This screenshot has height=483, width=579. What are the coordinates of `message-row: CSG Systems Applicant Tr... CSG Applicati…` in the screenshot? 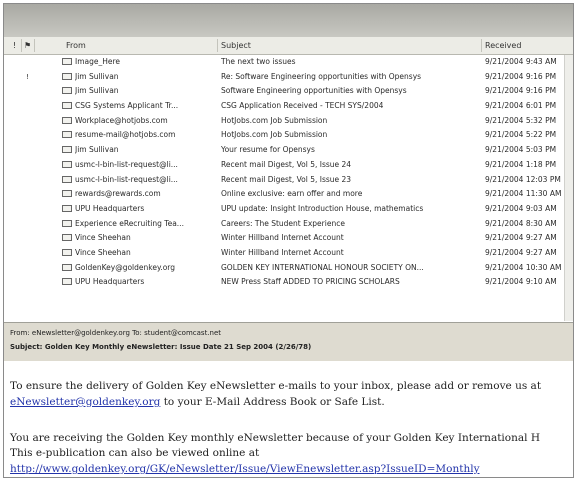 It's located at (288, 106).